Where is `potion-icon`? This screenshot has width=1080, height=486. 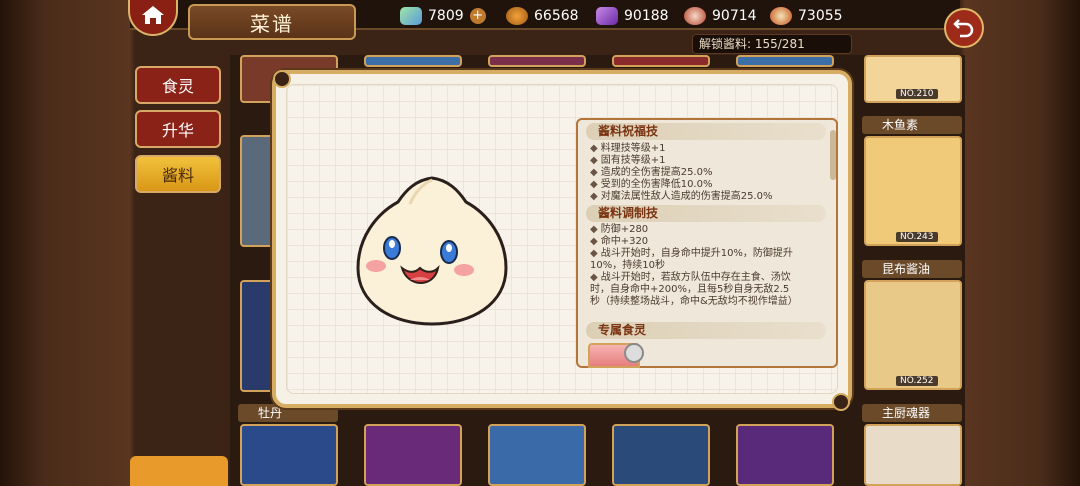 potion-icon is located at coordinates (517, 16).